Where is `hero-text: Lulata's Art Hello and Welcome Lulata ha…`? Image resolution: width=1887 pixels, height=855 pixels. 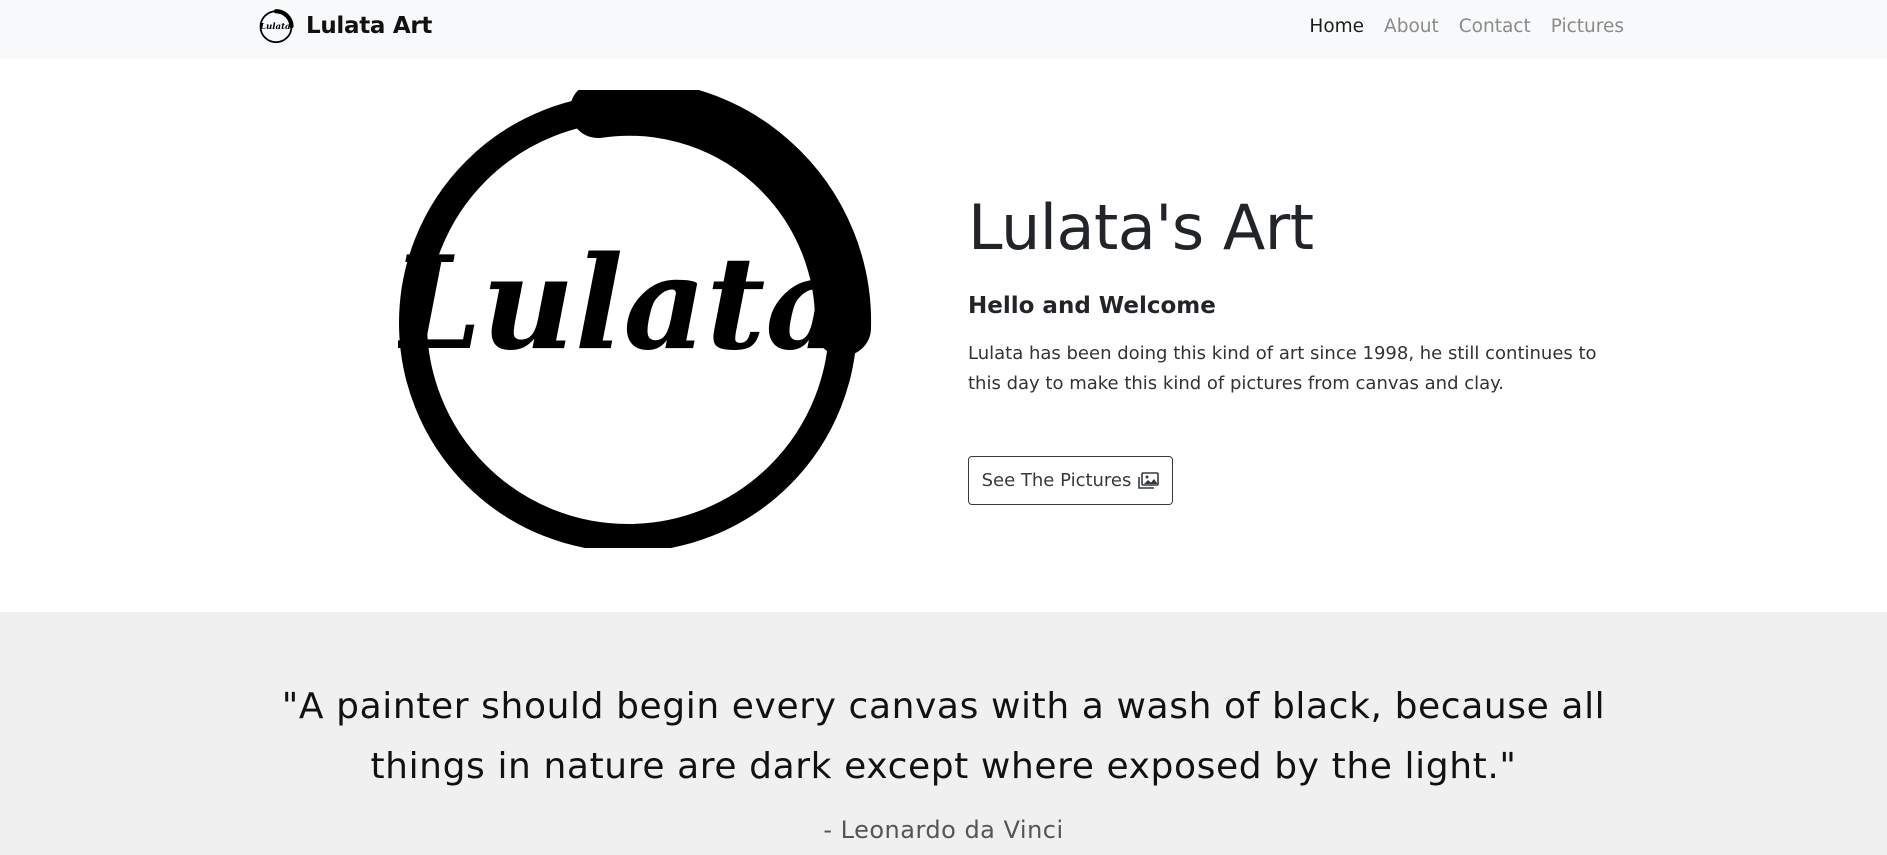
hero-text: Lulata's Art Hello and Welcome Lulata ha… is located at coordinates (1298, 293).